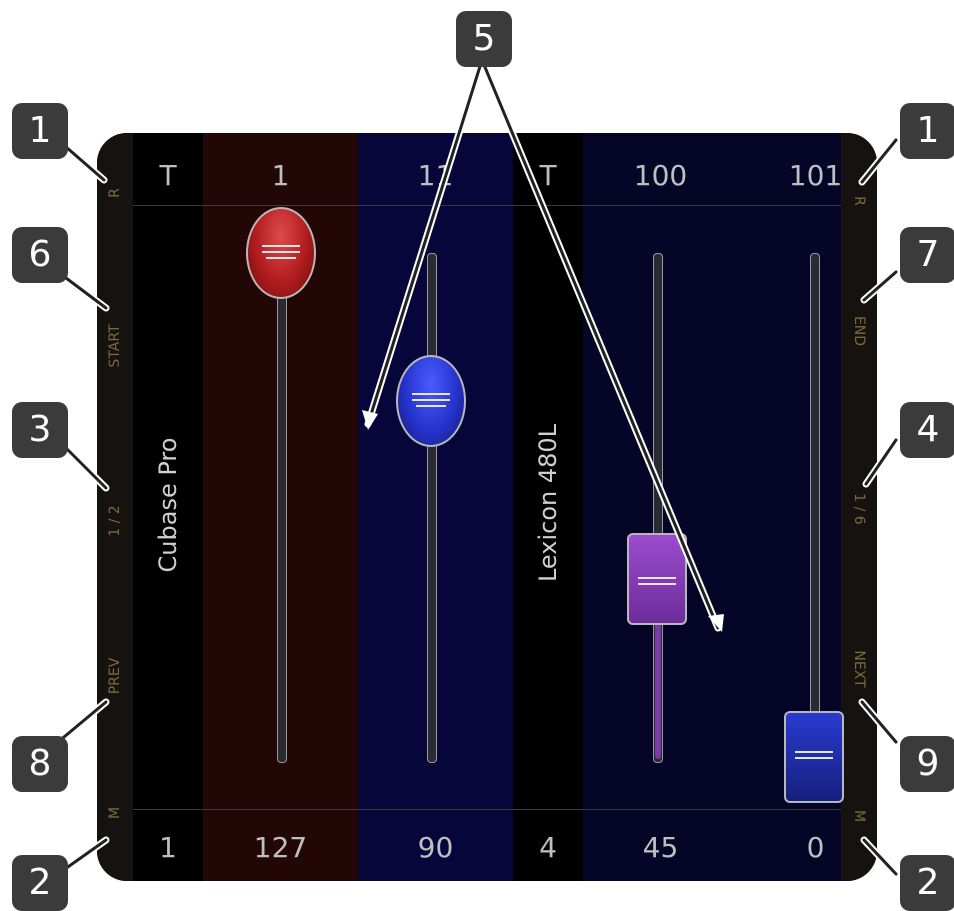 Image resolution: width=954 pixels, height=911 pixels. I want to click on callout-badge-9: 9, so click(927, 764).